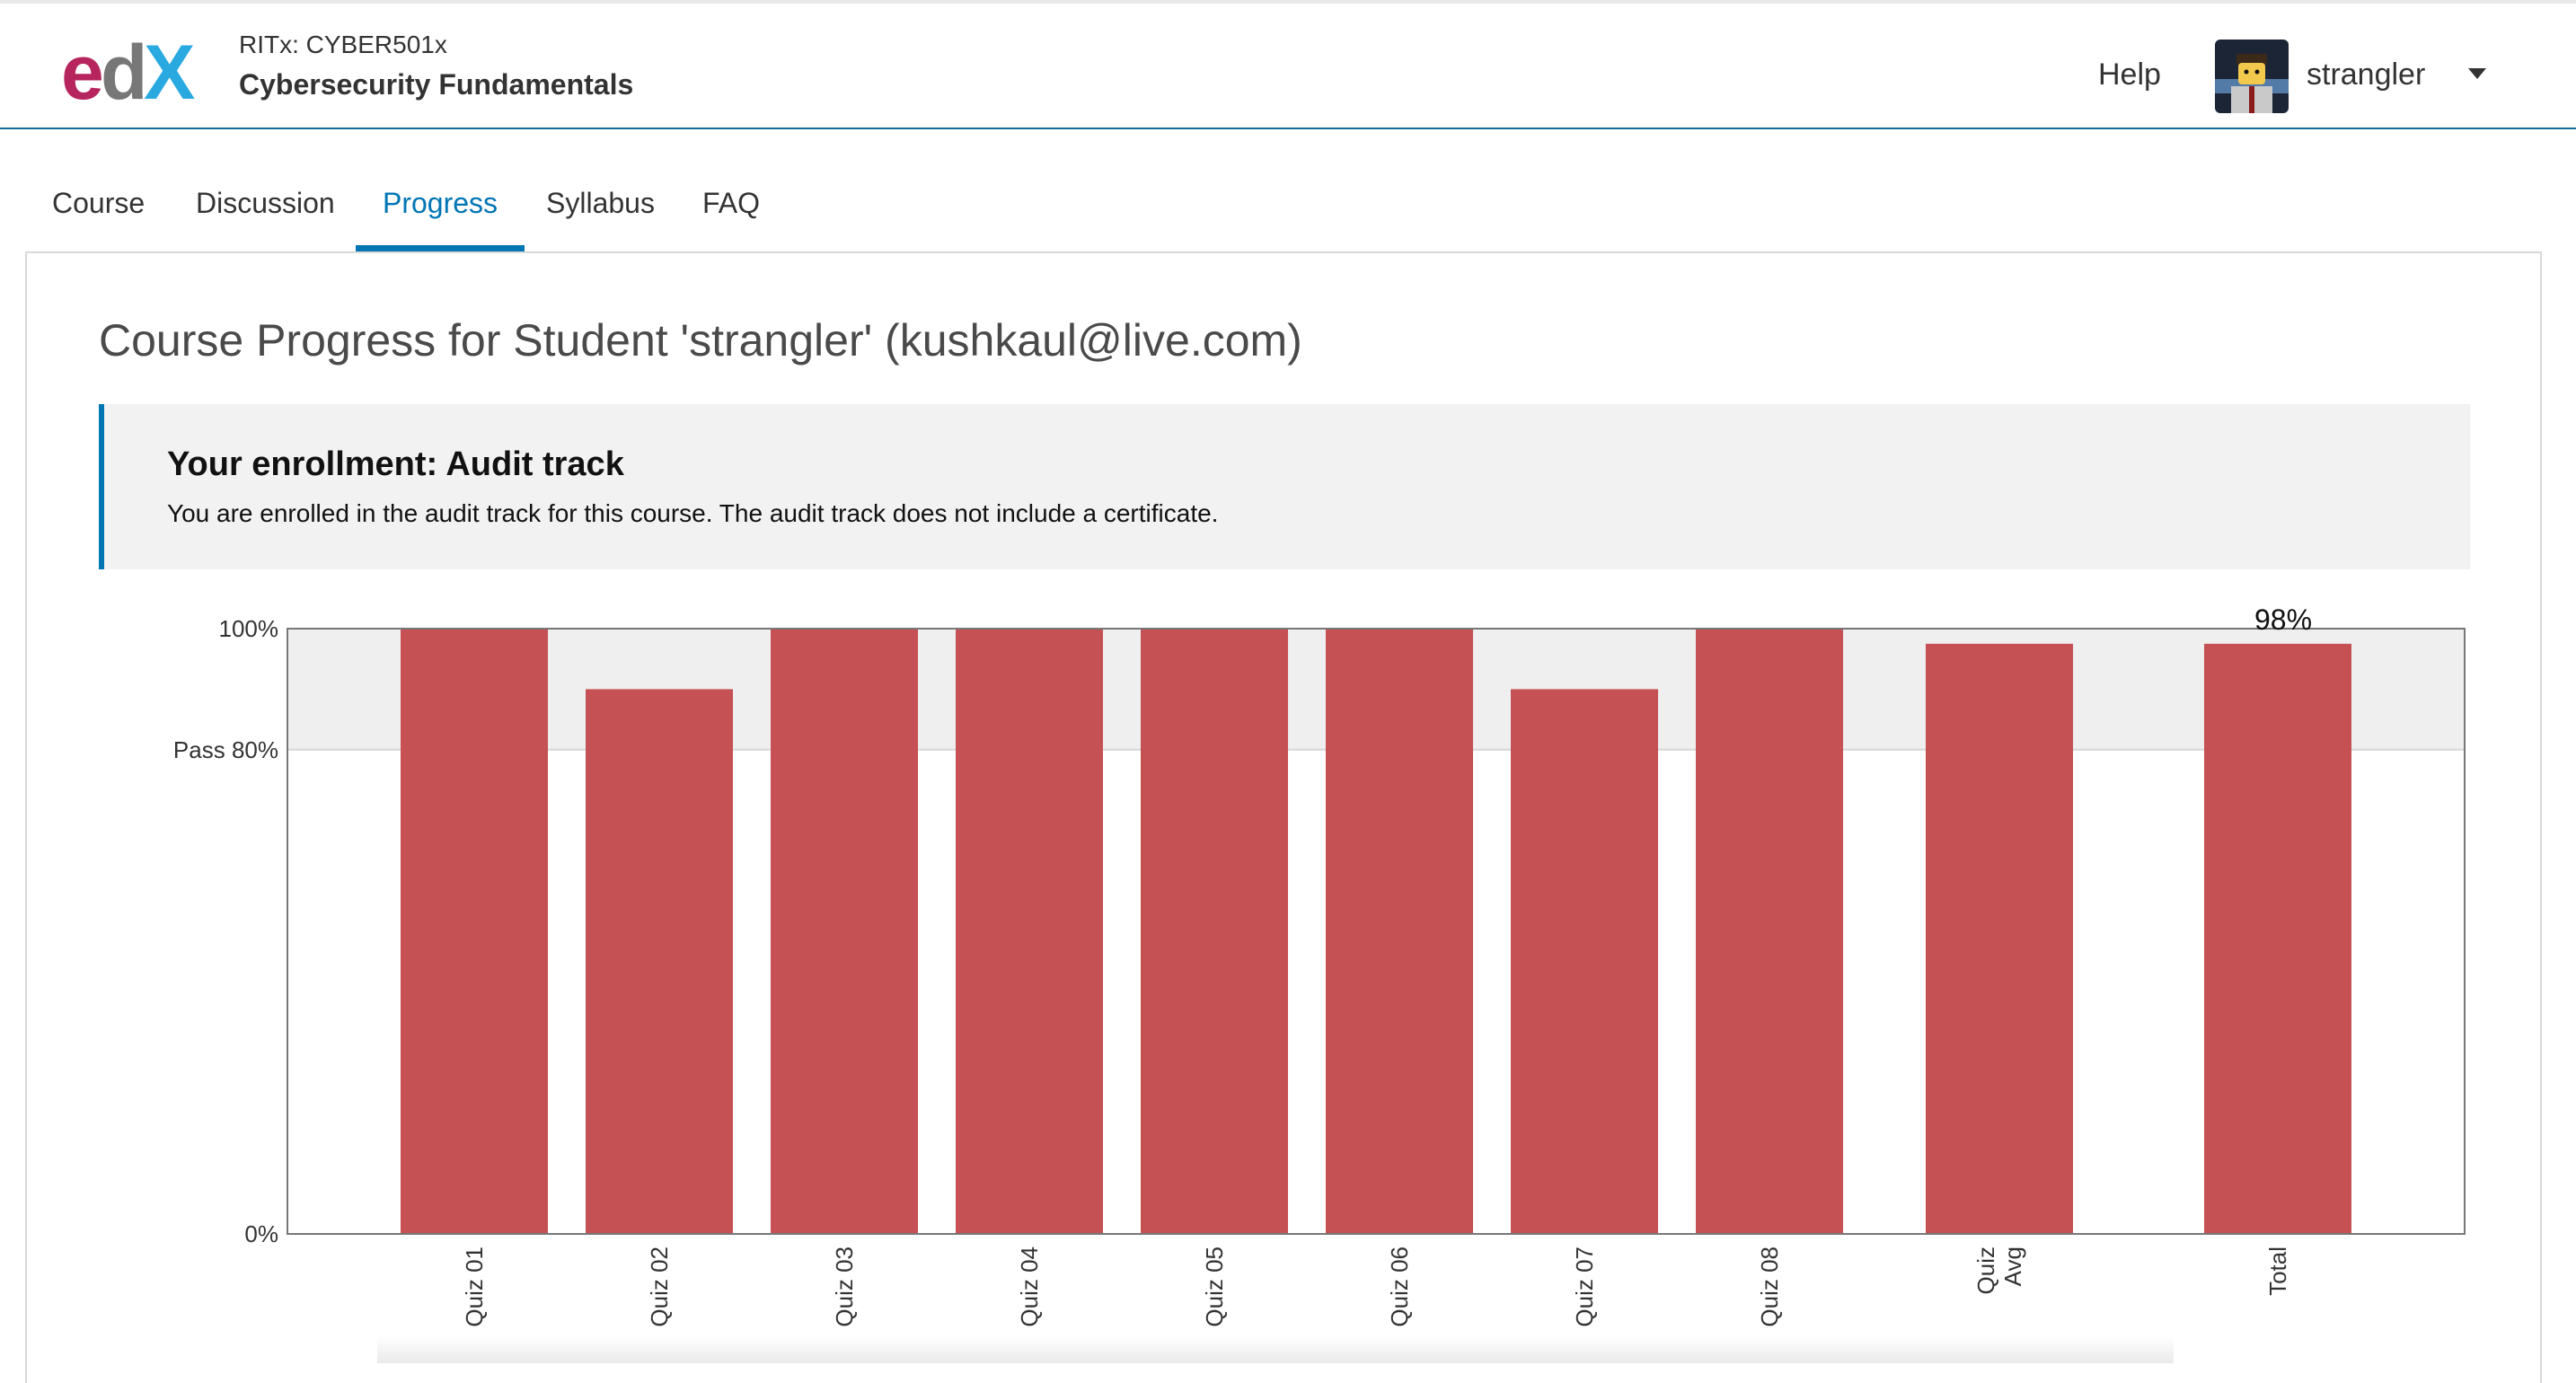 The height and width of the screenshot is (1383, 2576). What do you see at coordinates (600, 211) in the screenshot?
I see `tab-syllabus: Syllabus` at bounding box center [600, 211].